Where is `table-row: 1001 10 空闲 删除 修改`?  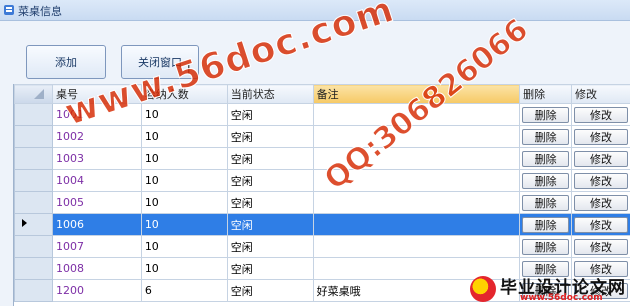
table-row: 1001 10 空闲 删除 修改 is located at coordinates (322, 114).